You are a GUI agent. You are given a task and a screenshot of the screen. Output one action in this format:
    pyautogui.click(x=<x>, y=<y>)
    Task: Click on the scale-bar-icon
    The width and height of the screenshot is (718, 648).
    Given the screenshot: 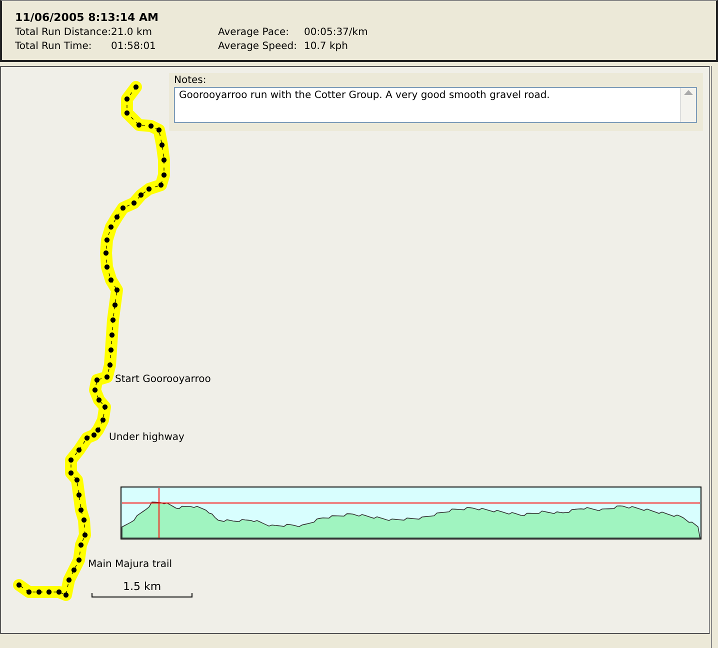 What is the action you would take?
    pyautogui.click(x=142, y=595)
    